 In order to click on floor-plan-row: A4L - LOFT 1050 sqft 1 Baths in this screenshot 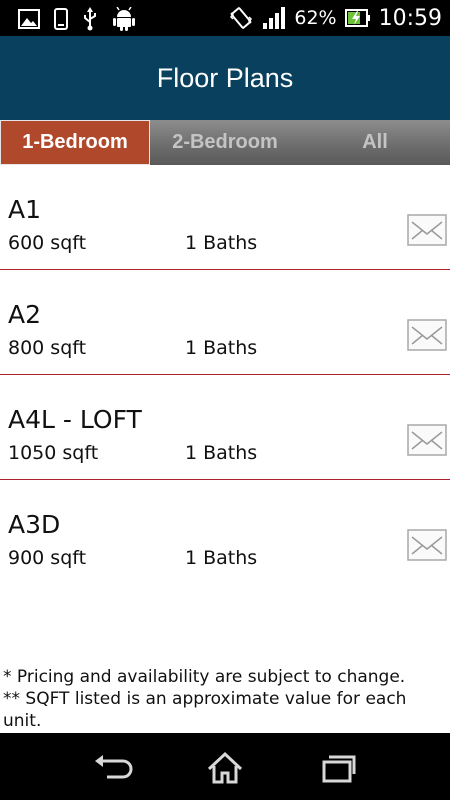, I will do `click(225, 427)`.